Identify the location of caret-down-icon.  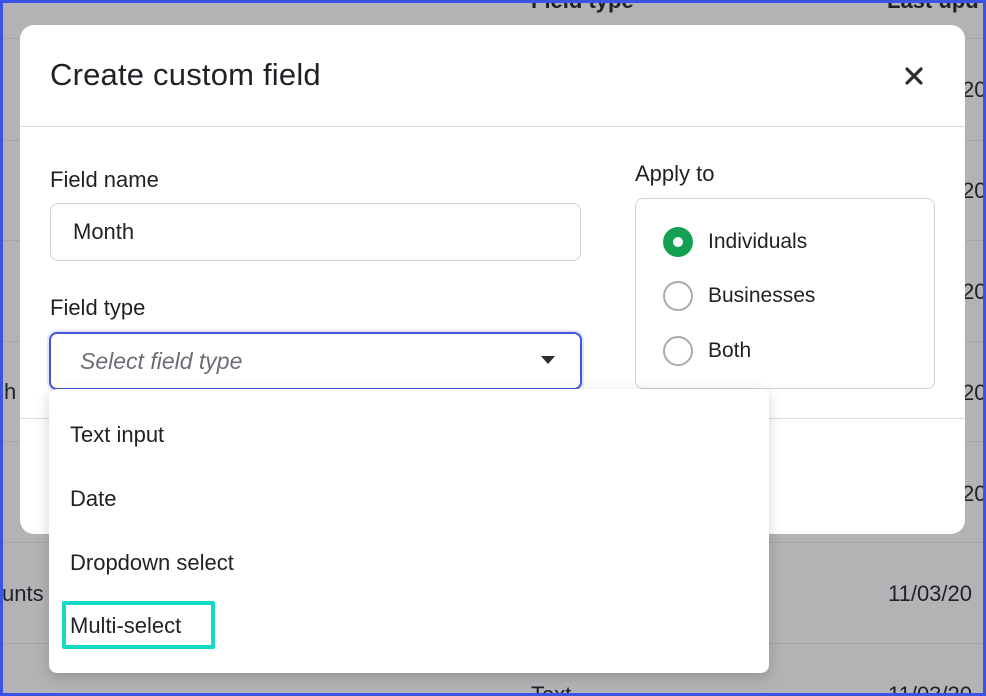
(548, 360).